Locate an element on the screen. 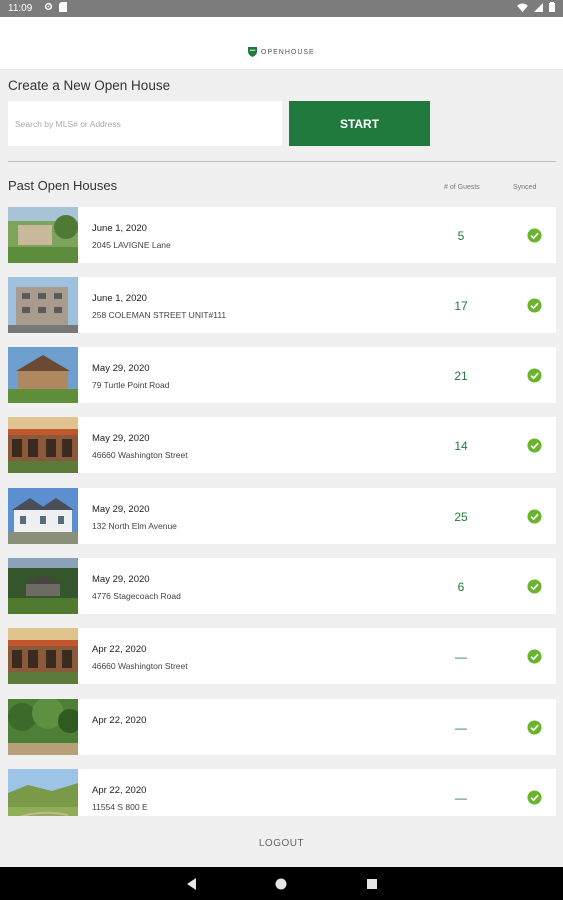  battery-icon is located at coordinates (552, 7).